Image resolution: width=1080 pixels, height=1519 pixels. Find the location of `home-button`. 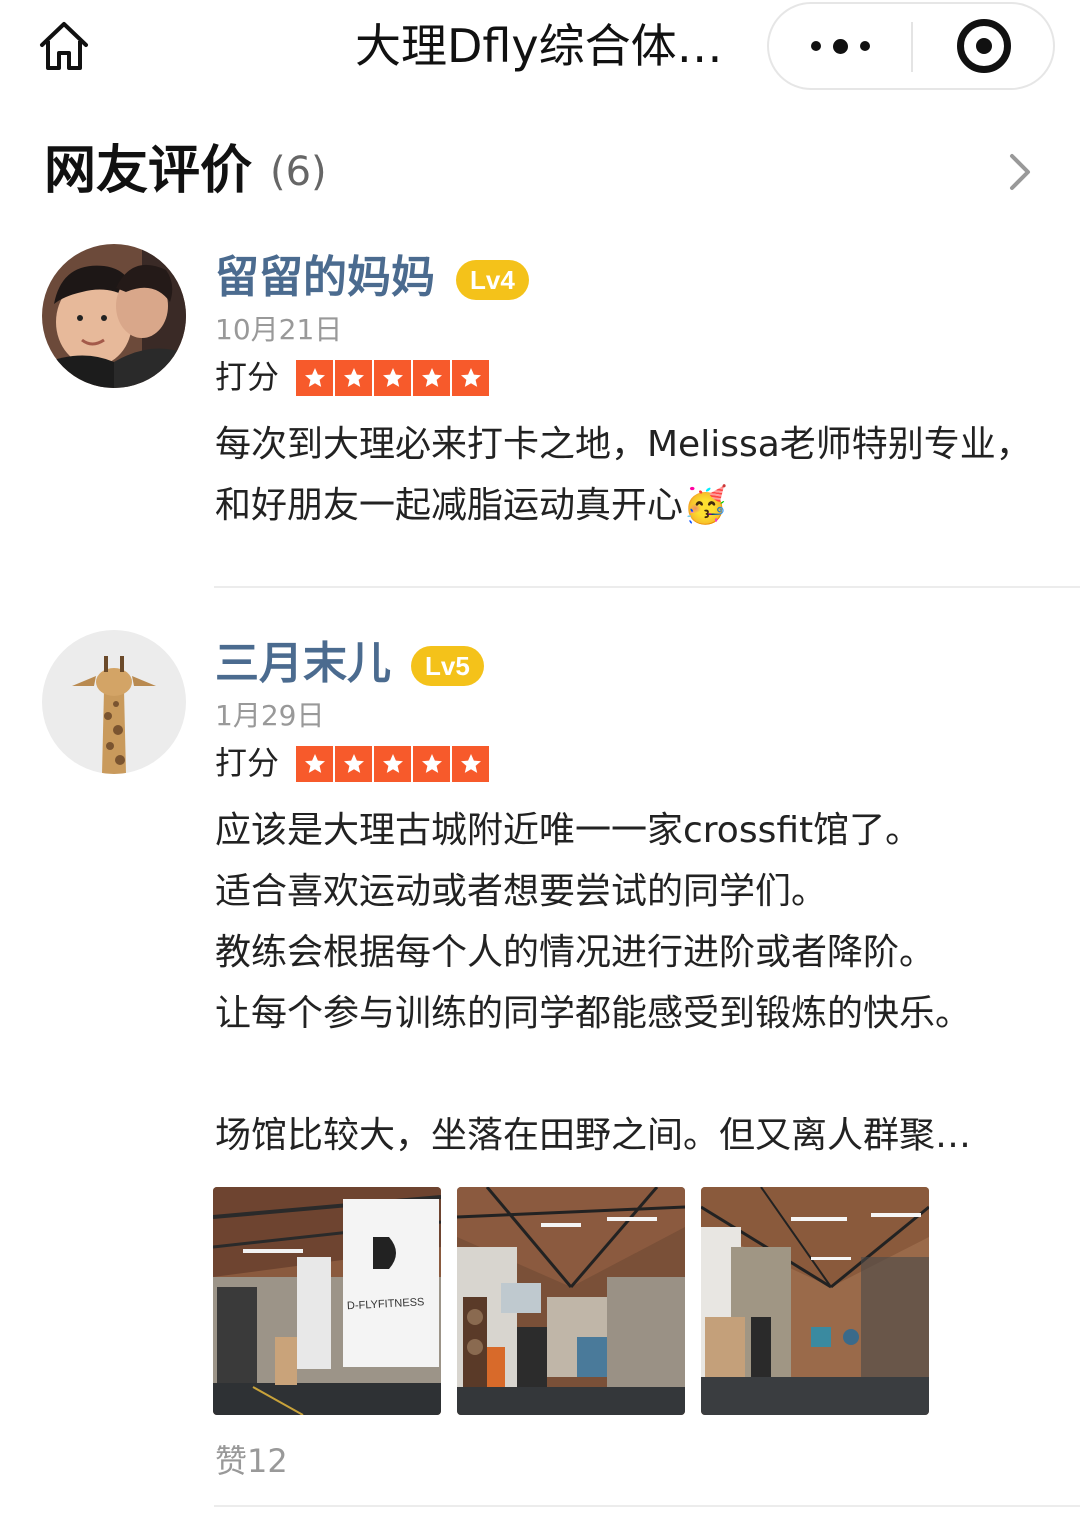

home-button is located at coordinates (64, 46).